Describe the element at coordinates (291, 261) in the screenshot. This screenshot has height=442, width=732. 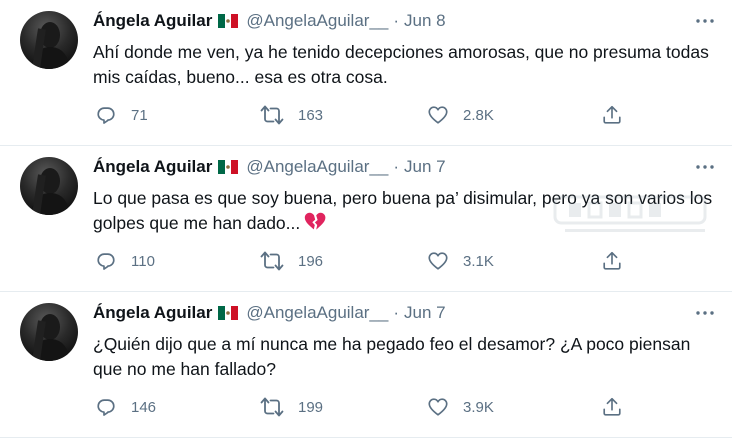
I see `retweet-button: 196` at that location.